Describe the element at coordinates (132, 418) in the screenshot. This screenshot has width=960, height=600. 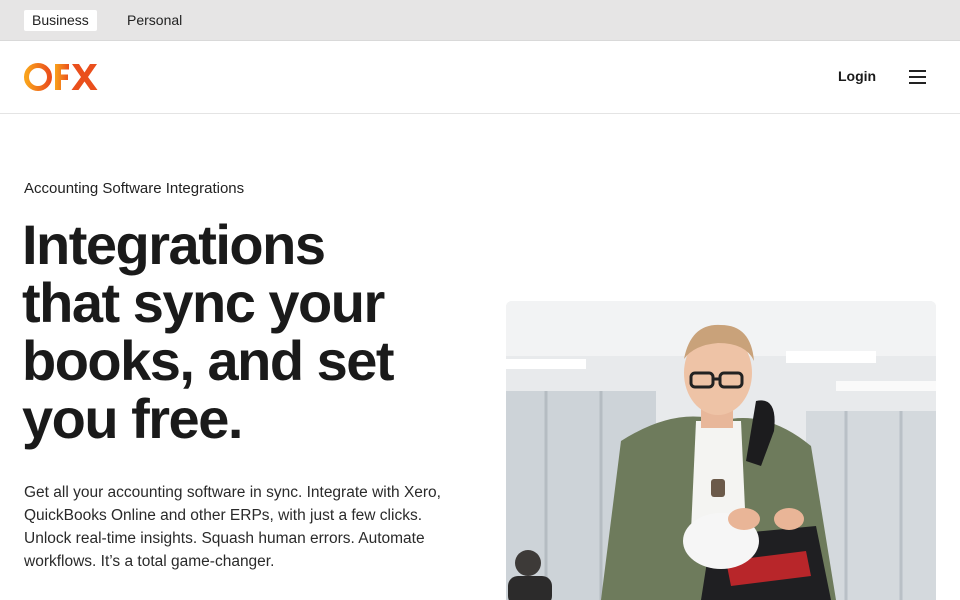
I see `headline-line: you free.` at that location.